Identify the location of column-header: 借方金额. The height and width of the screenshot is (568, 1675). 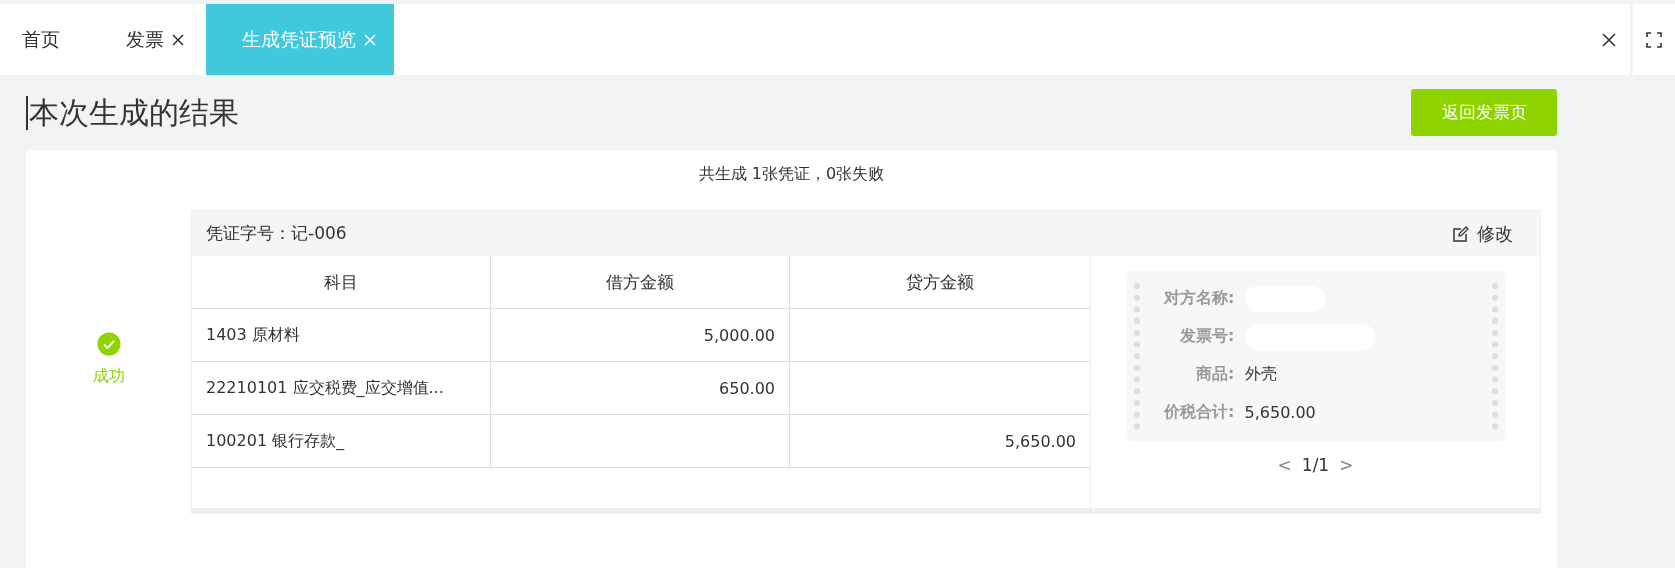
(640, 282).